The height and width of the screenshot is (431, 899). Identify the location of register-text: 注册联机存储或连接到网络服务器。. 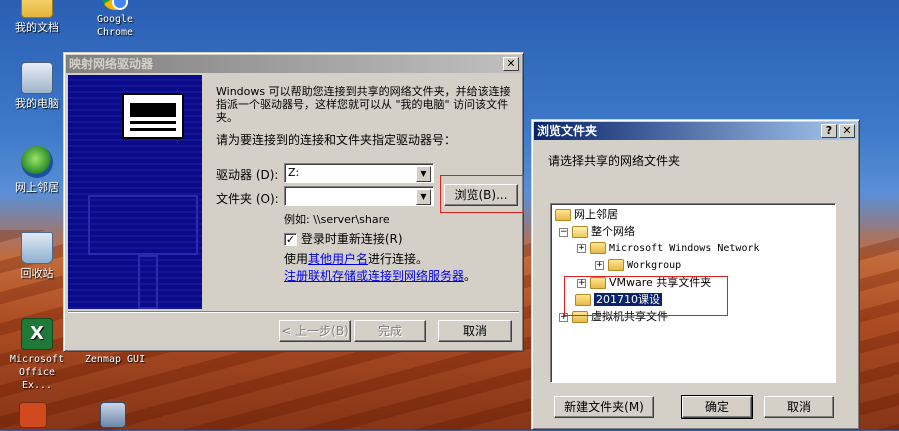
(380, 275).